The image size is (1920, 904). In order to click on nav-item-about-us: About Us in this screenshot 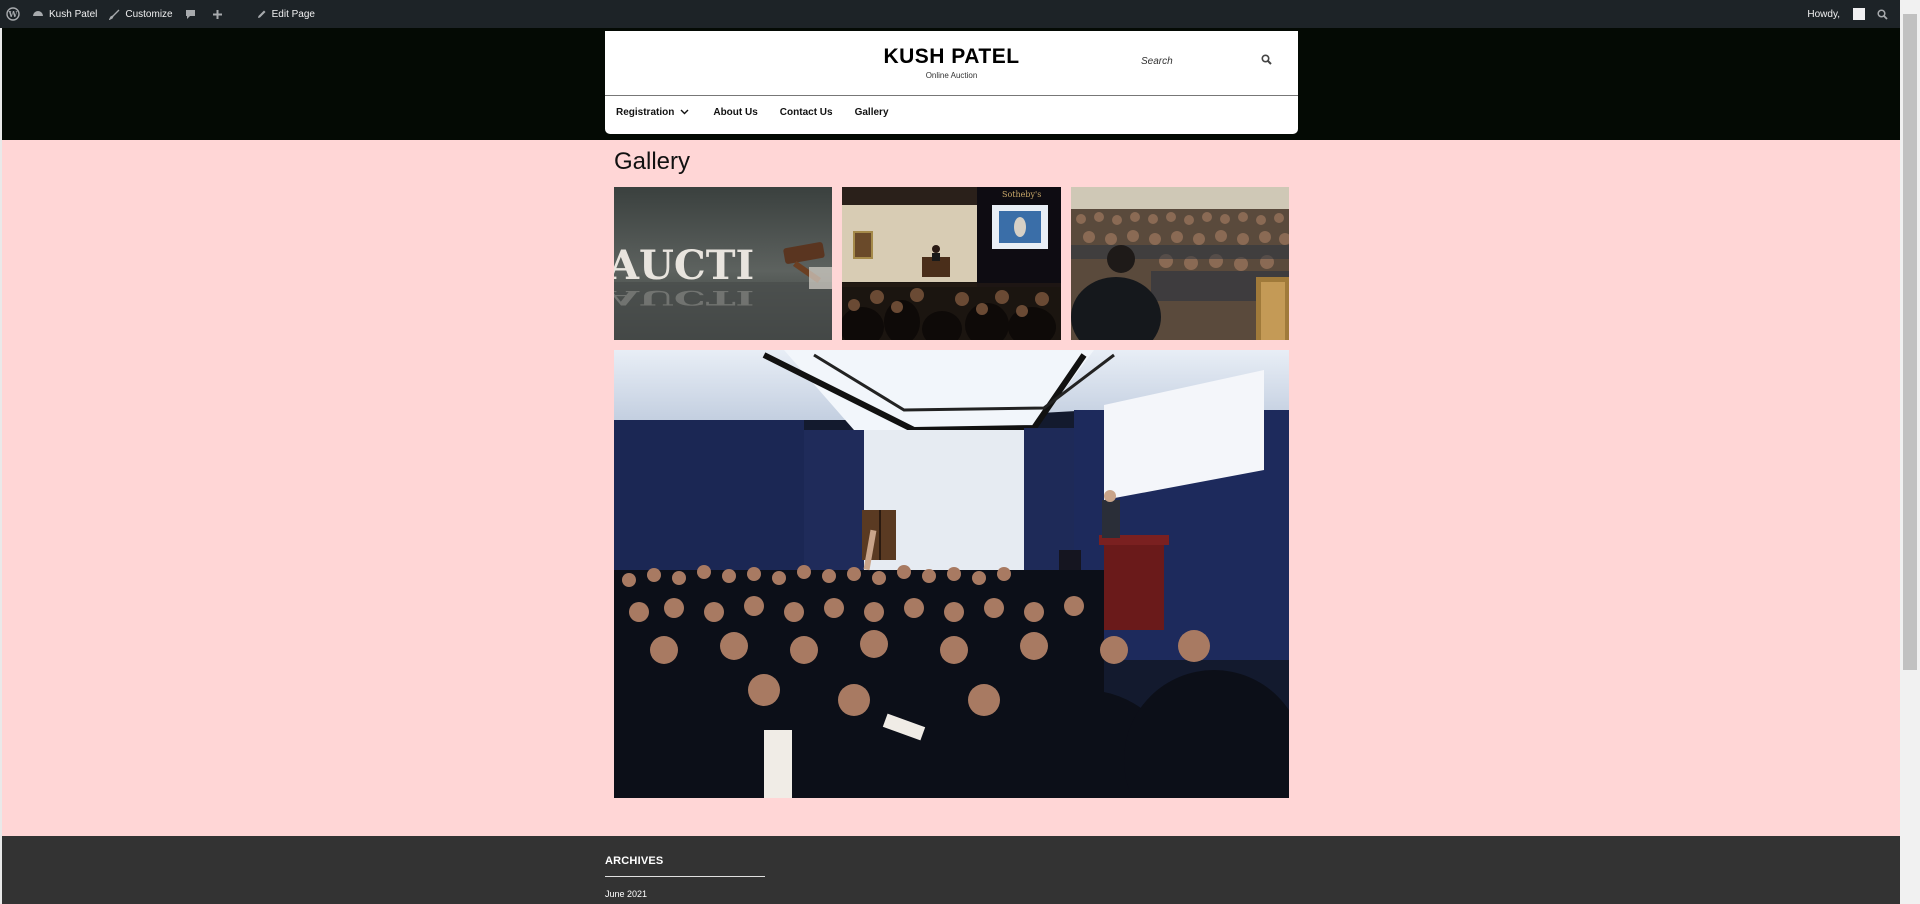, I will do `click(735, 112)`.